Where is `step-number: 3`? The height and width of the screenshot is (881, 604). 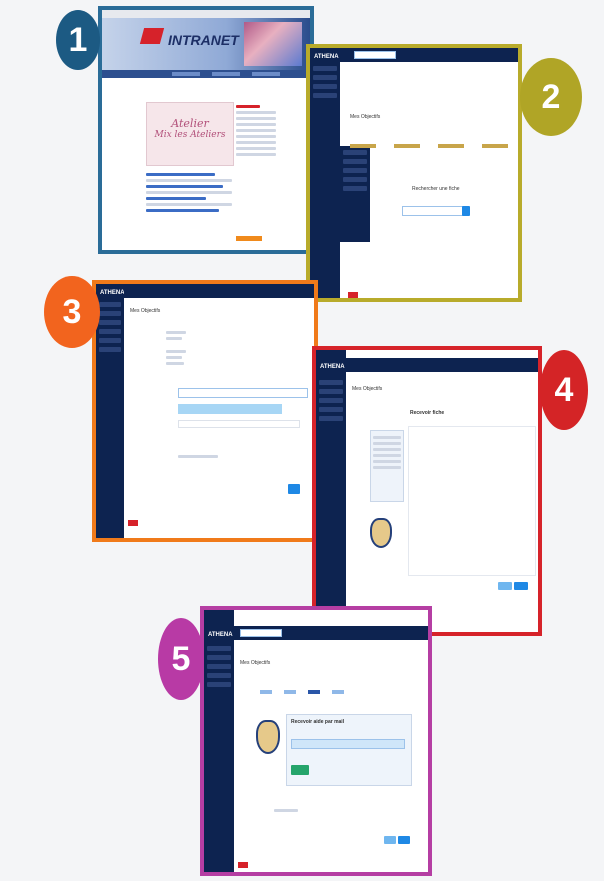
step-number: 3 is located at coordinates (72, 311).